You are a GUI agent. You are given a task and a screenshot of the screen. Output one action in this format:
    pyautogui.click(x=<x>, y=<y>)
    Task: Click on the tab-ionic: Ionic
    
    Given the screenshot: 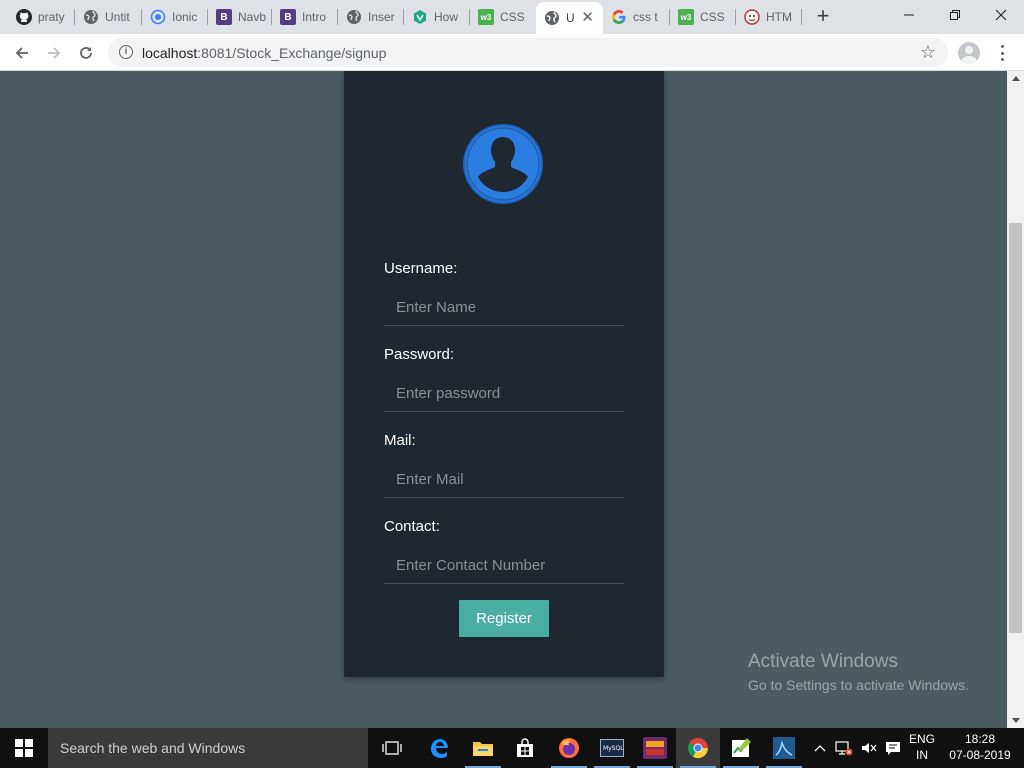 What is the action you would take?
    pyautogui.click(x=175, y=17)
    